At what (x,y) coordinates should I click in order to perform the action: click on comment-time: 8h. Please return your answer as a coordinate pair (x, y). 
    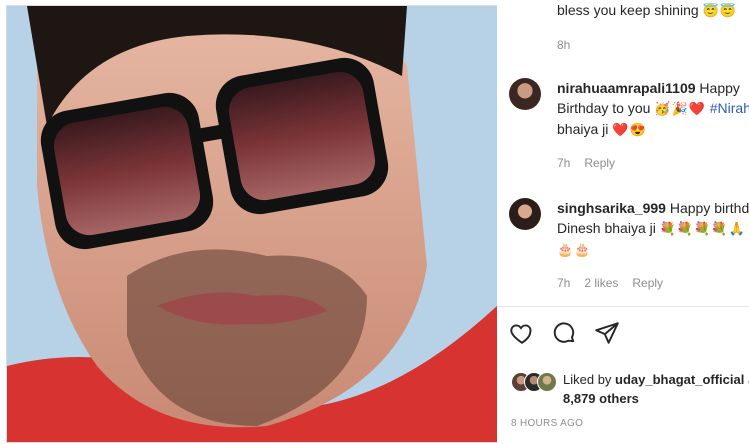
    Looking at the image, I should click on (564, 45).